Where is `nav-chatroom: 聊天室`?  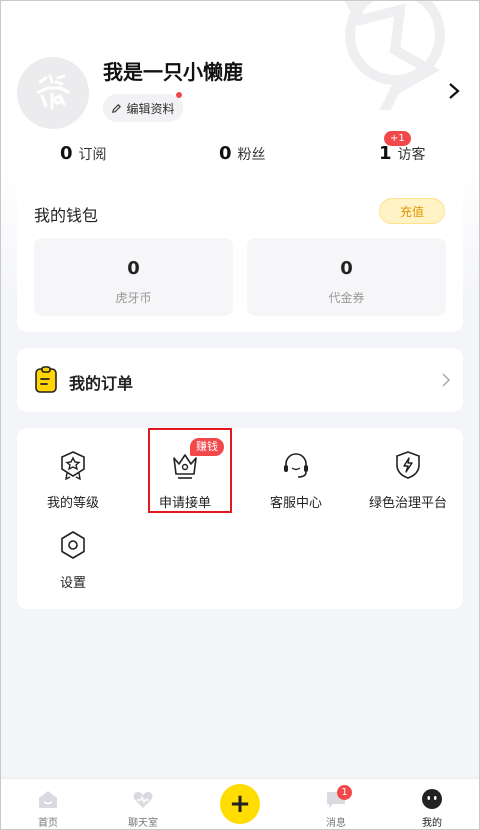 nav-chatroom: 聊天室 is located at coordinates (143, 804).